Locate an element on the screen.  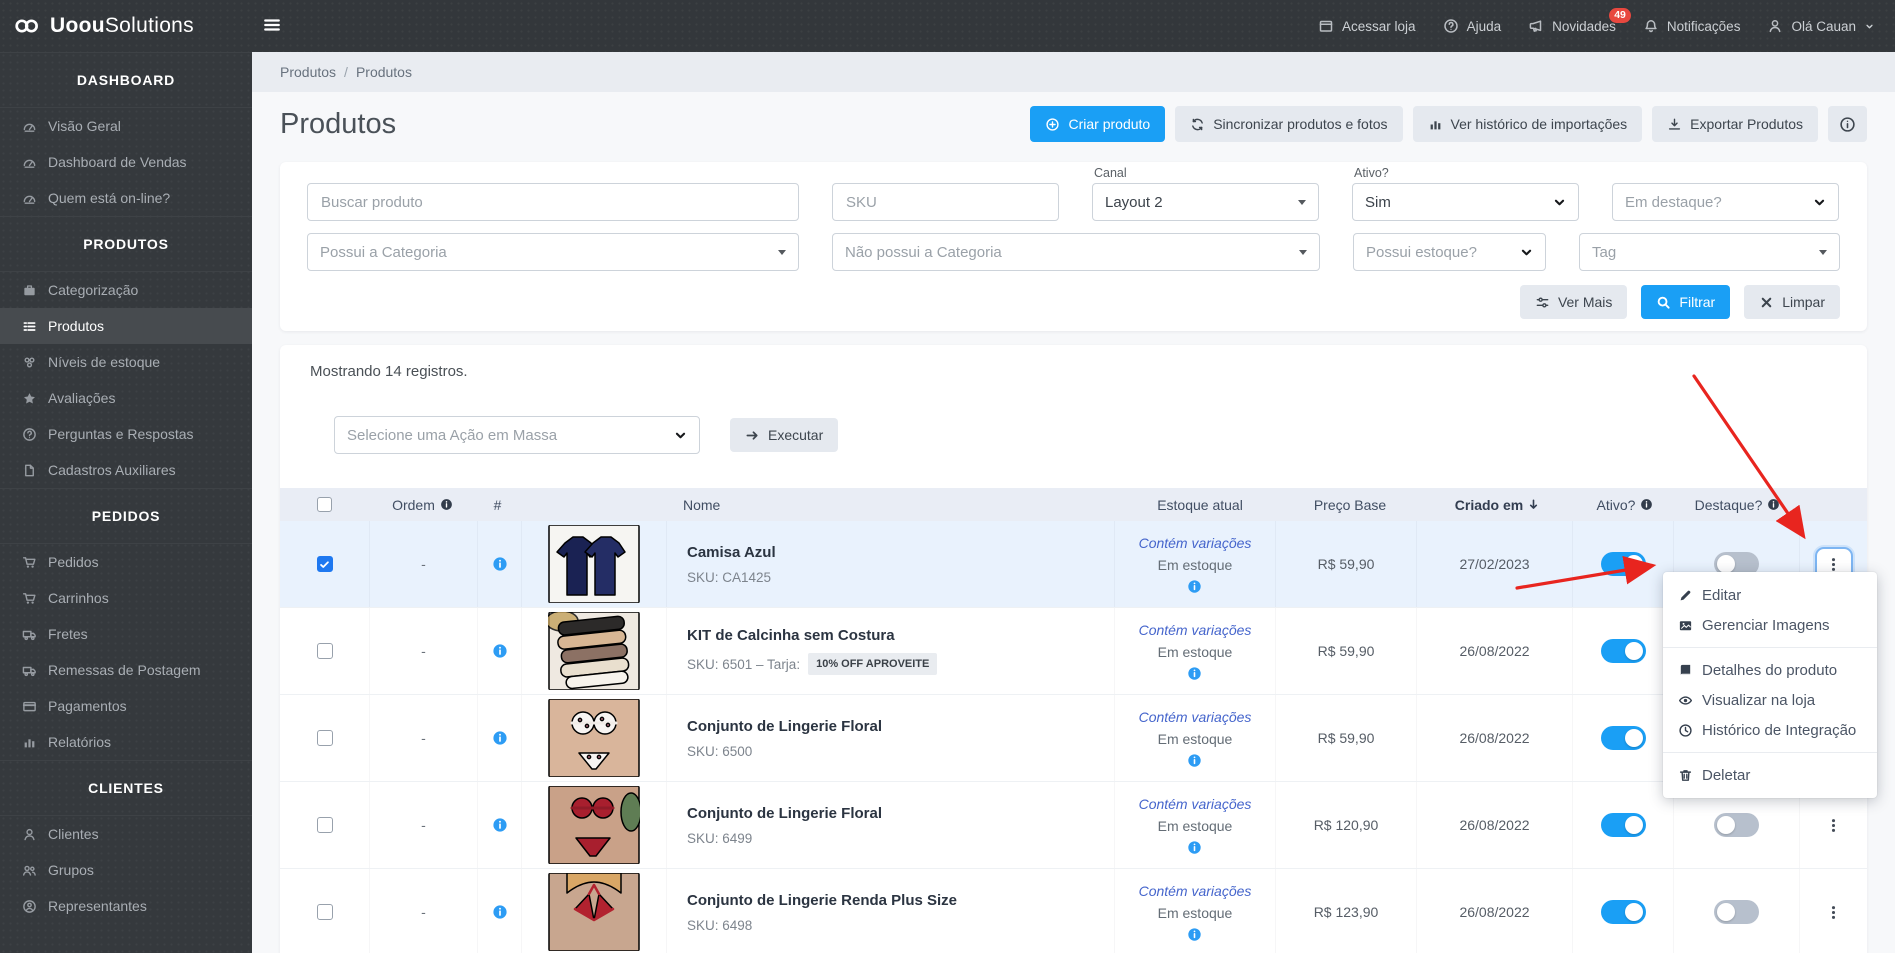
header-ativo: Ativo? is located at coordinates (1625, 505).